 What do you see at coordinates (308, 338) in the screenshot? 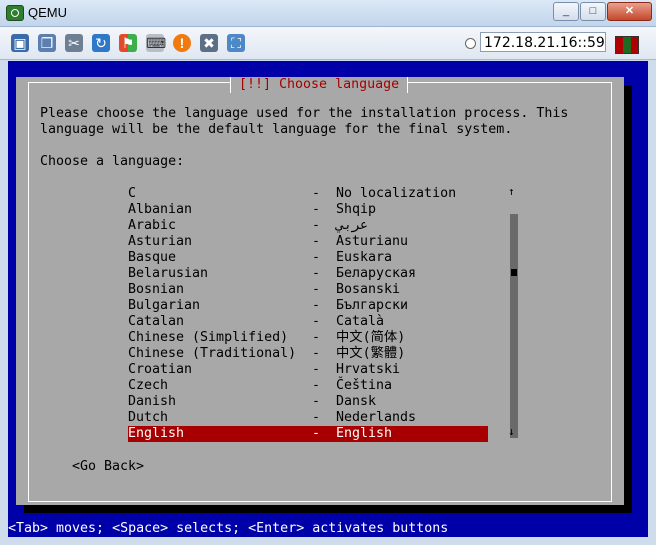
I see `language-option: Chinese (Simplified) - 中文(简体)` at bounding box center [308, 338].